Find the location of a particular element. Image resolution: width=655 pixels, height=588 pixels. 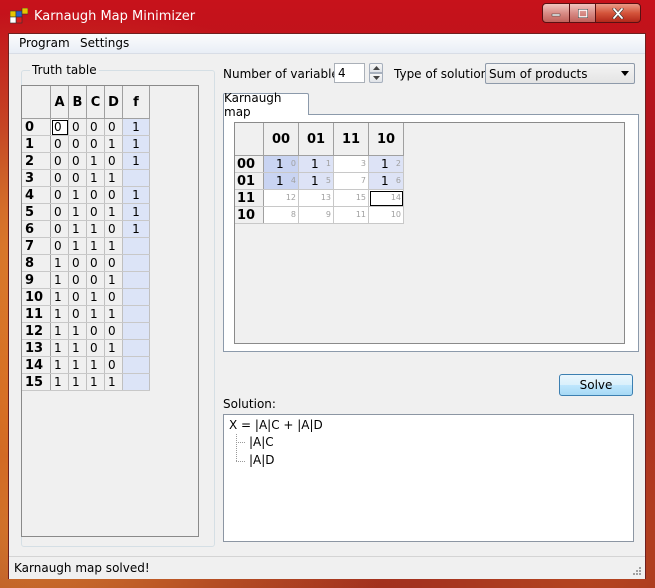

solution-tree: X = |A|C + |A|D |A|C |A|D is located at coordinates (428, 478).